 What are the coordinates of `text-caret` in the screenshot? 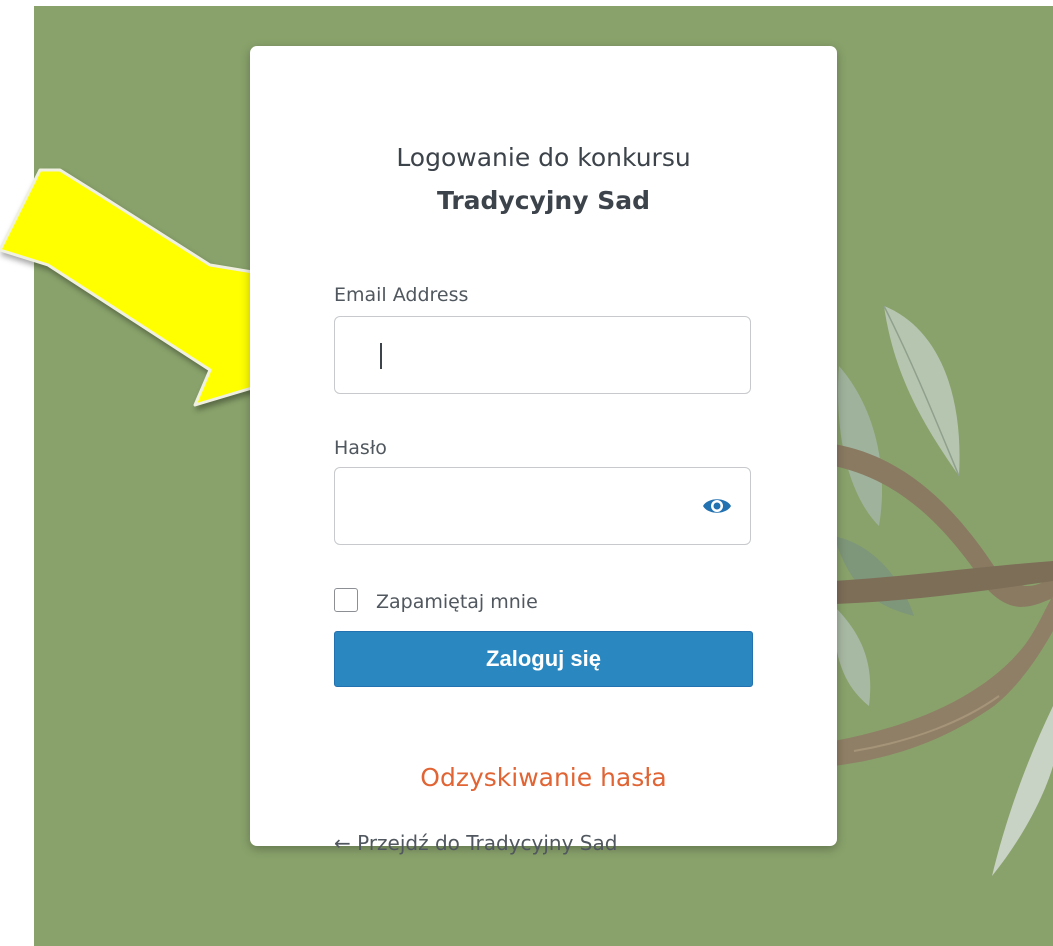 It's located at (381, 356).